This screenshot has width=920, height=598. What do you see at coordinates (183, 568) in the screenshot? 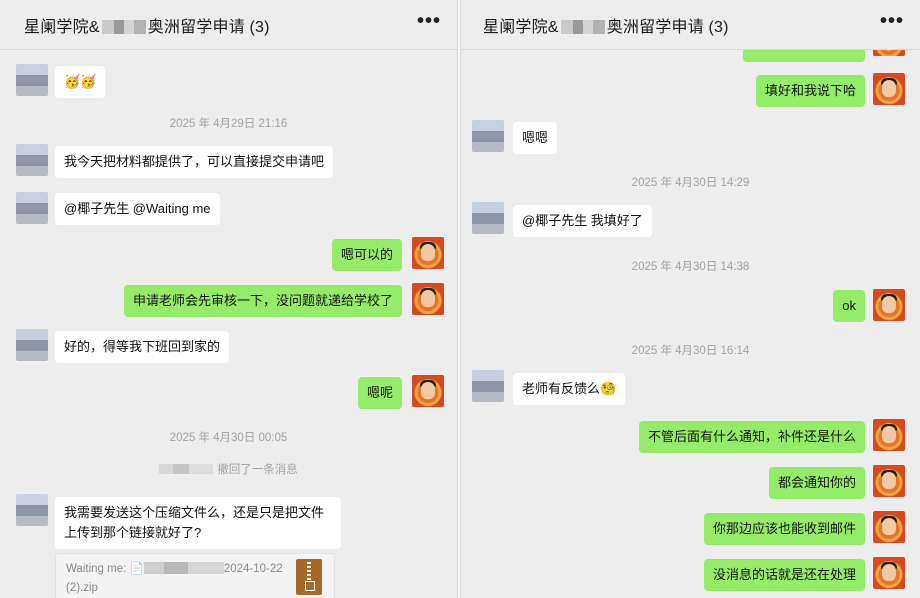
I see `redacted-filename` at bounding box center [183, 568].